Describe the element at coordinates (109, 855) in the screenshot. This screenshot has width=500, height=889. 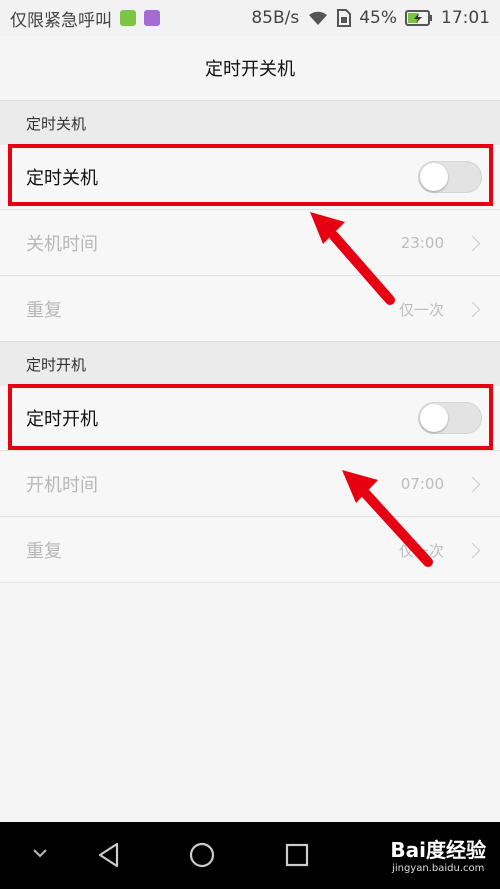
I see `back-icon` at that location.